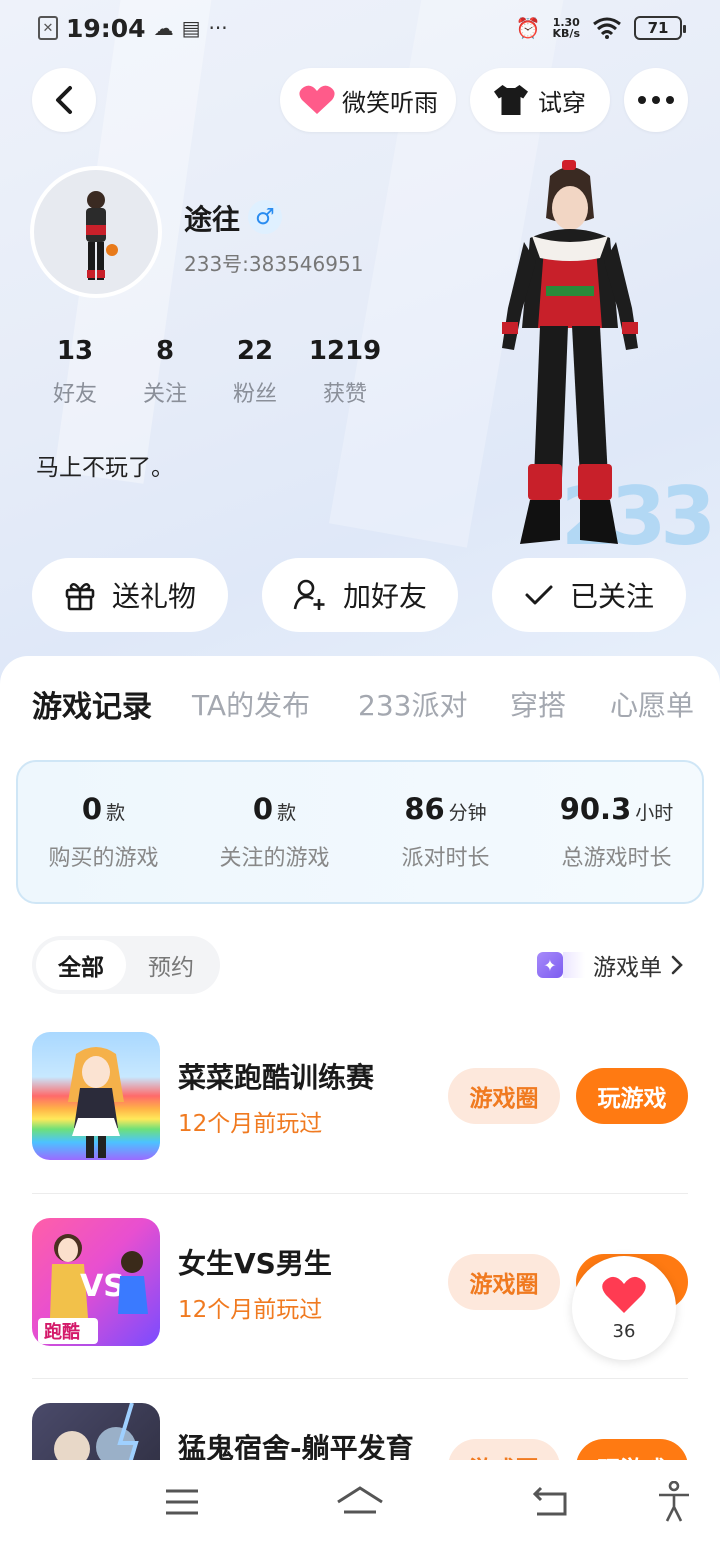 This screenshot has height=1544, width=720. What do you see at coordinates (616, 858) in the screenshot?
I see `stat-label: 总游戏时长` at bounding box center [616, 858].